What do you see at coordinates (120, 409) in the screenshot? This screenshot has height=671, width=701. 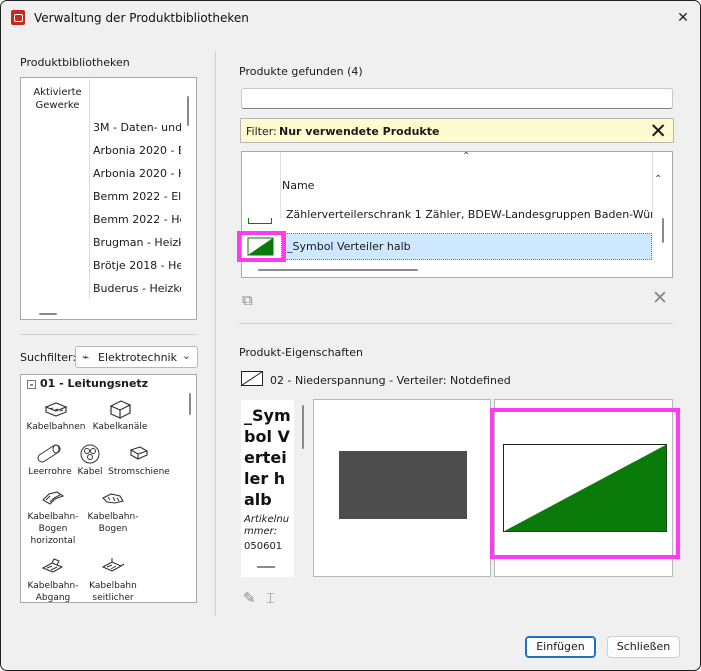 I see `cable-duct-icon` at bounding box center [120, 409].